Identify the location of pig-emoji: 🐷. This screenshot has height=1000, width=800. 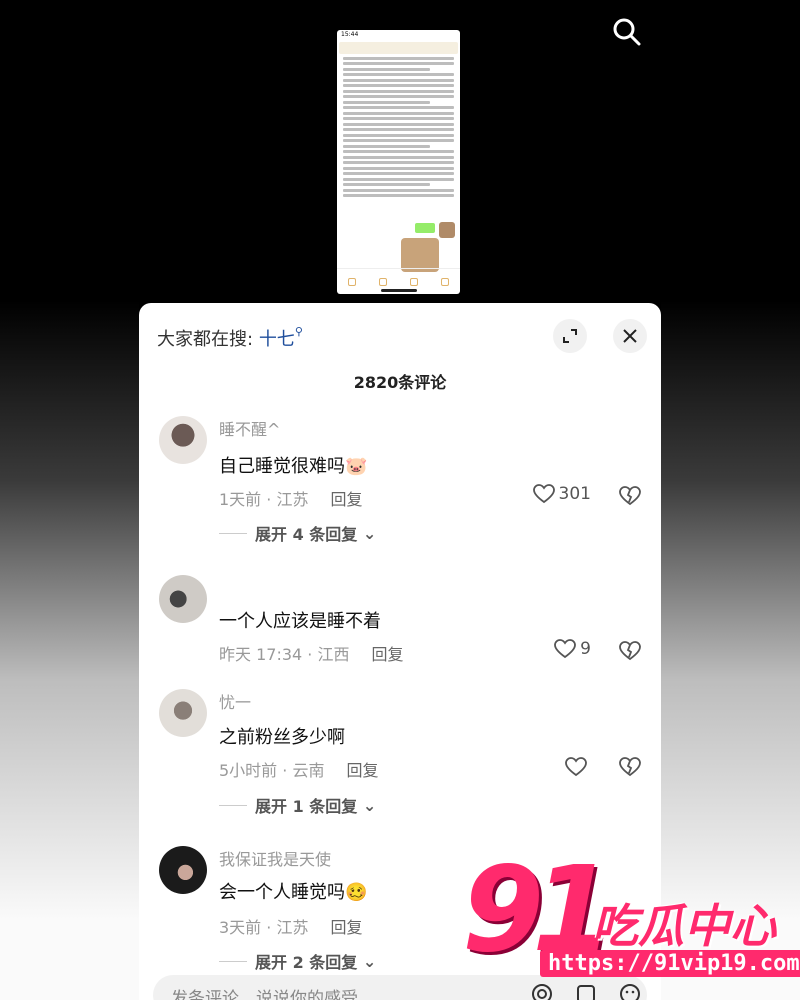
(356, 466).